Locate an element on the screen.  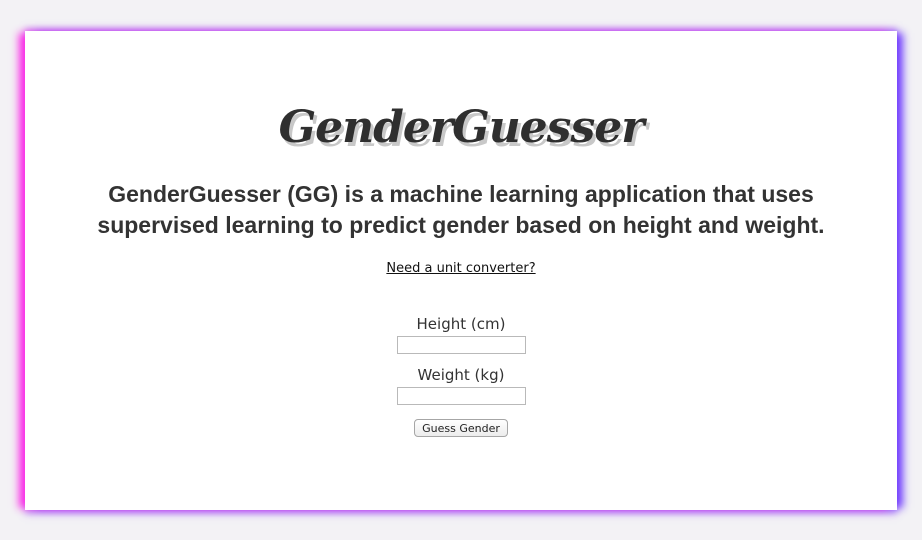
weight-label: Weight (kg) is located at coordinates (461, 375).